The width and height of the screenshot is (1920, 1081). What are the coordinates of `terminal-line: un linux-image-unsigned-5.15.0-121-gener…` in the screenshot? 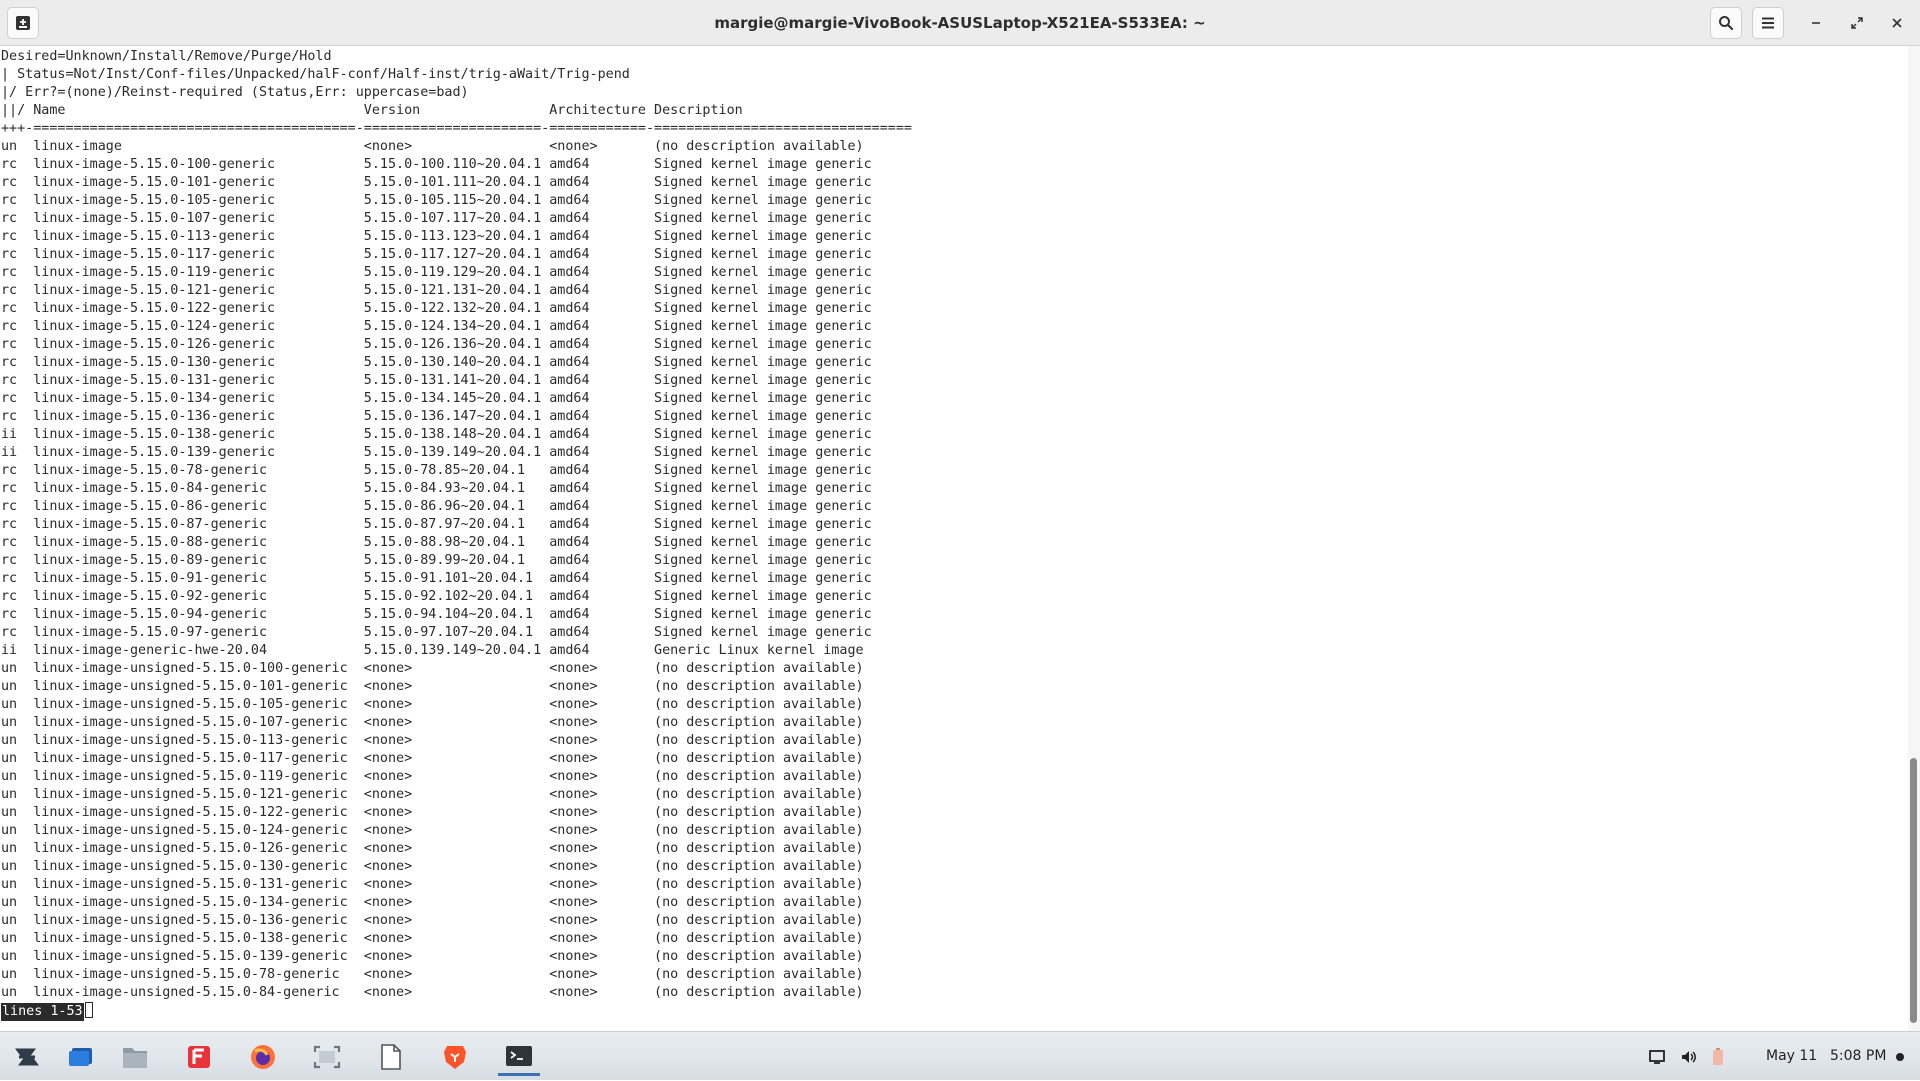 It's located at (432, 794).